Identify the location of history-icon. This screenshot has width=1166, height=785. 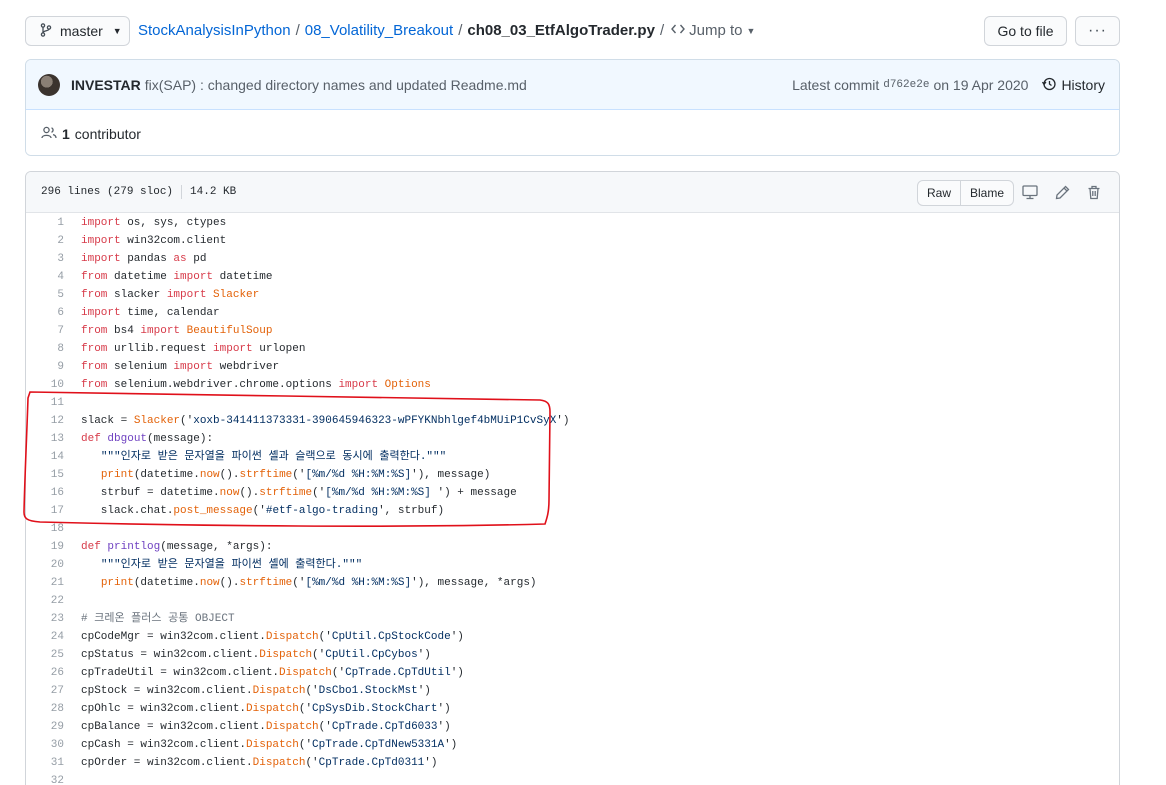
(1049, 85).